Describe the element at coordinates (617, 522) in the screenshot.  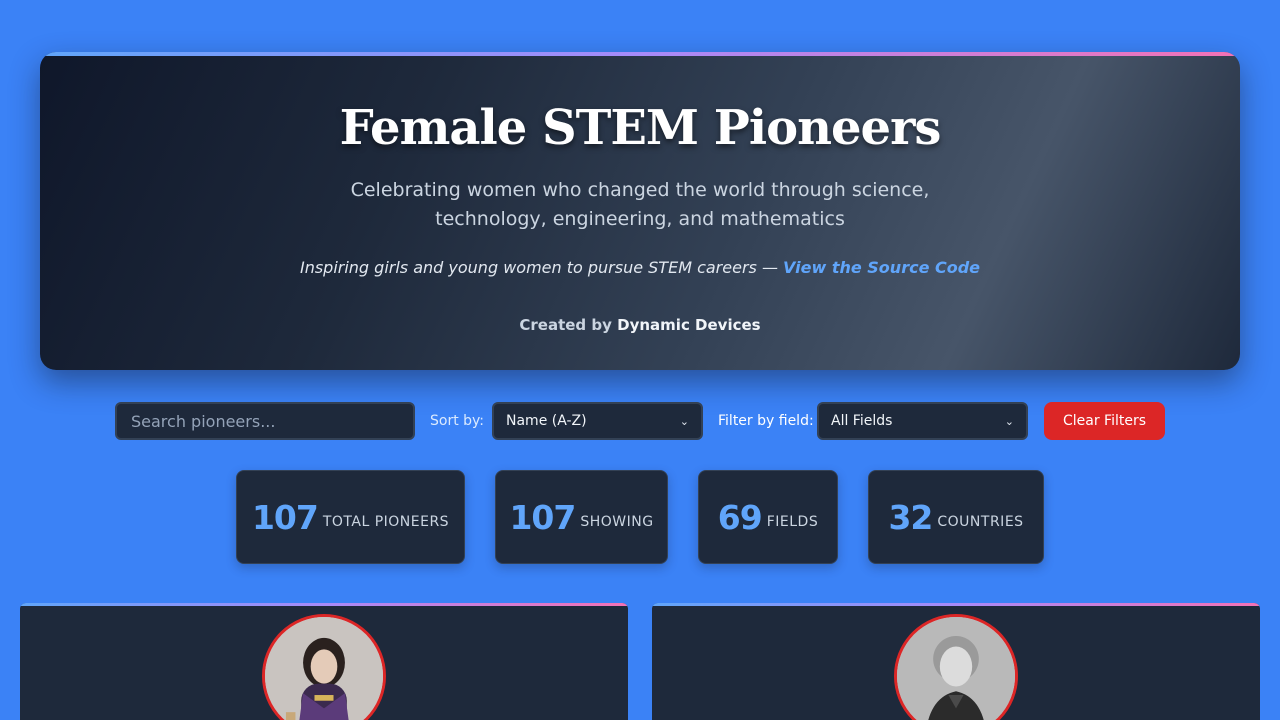
I see `stat-label: SHOWING` at that location.